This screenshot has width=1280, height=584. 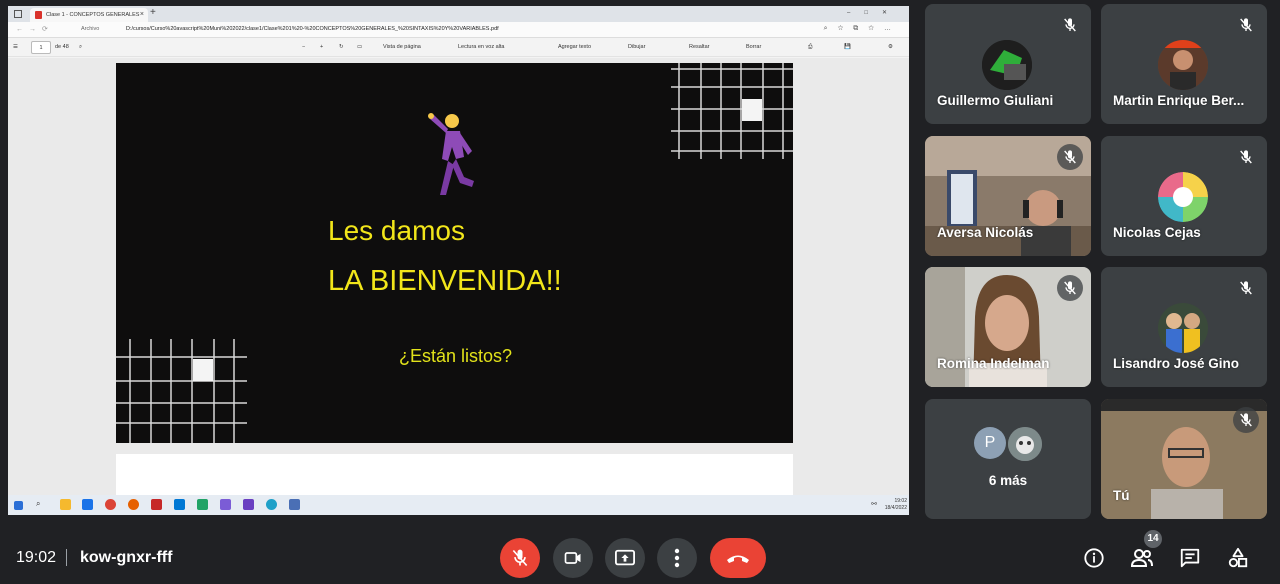 I want to click on window-controls: –□✕, so click(x=874, y=12).